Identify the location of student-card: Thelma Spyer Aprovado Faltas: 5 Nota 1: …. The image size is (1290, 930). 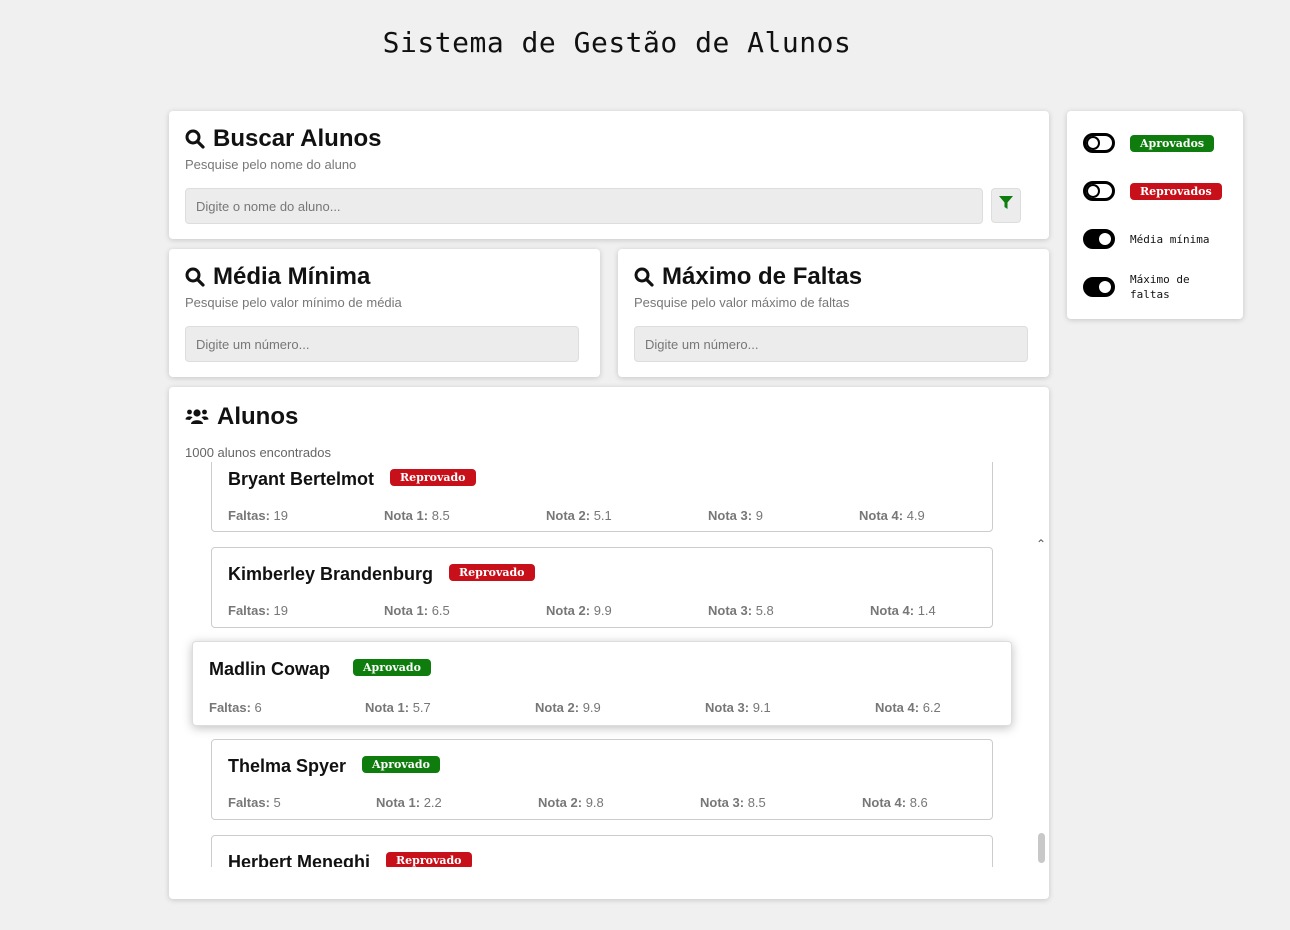
(602, 779).